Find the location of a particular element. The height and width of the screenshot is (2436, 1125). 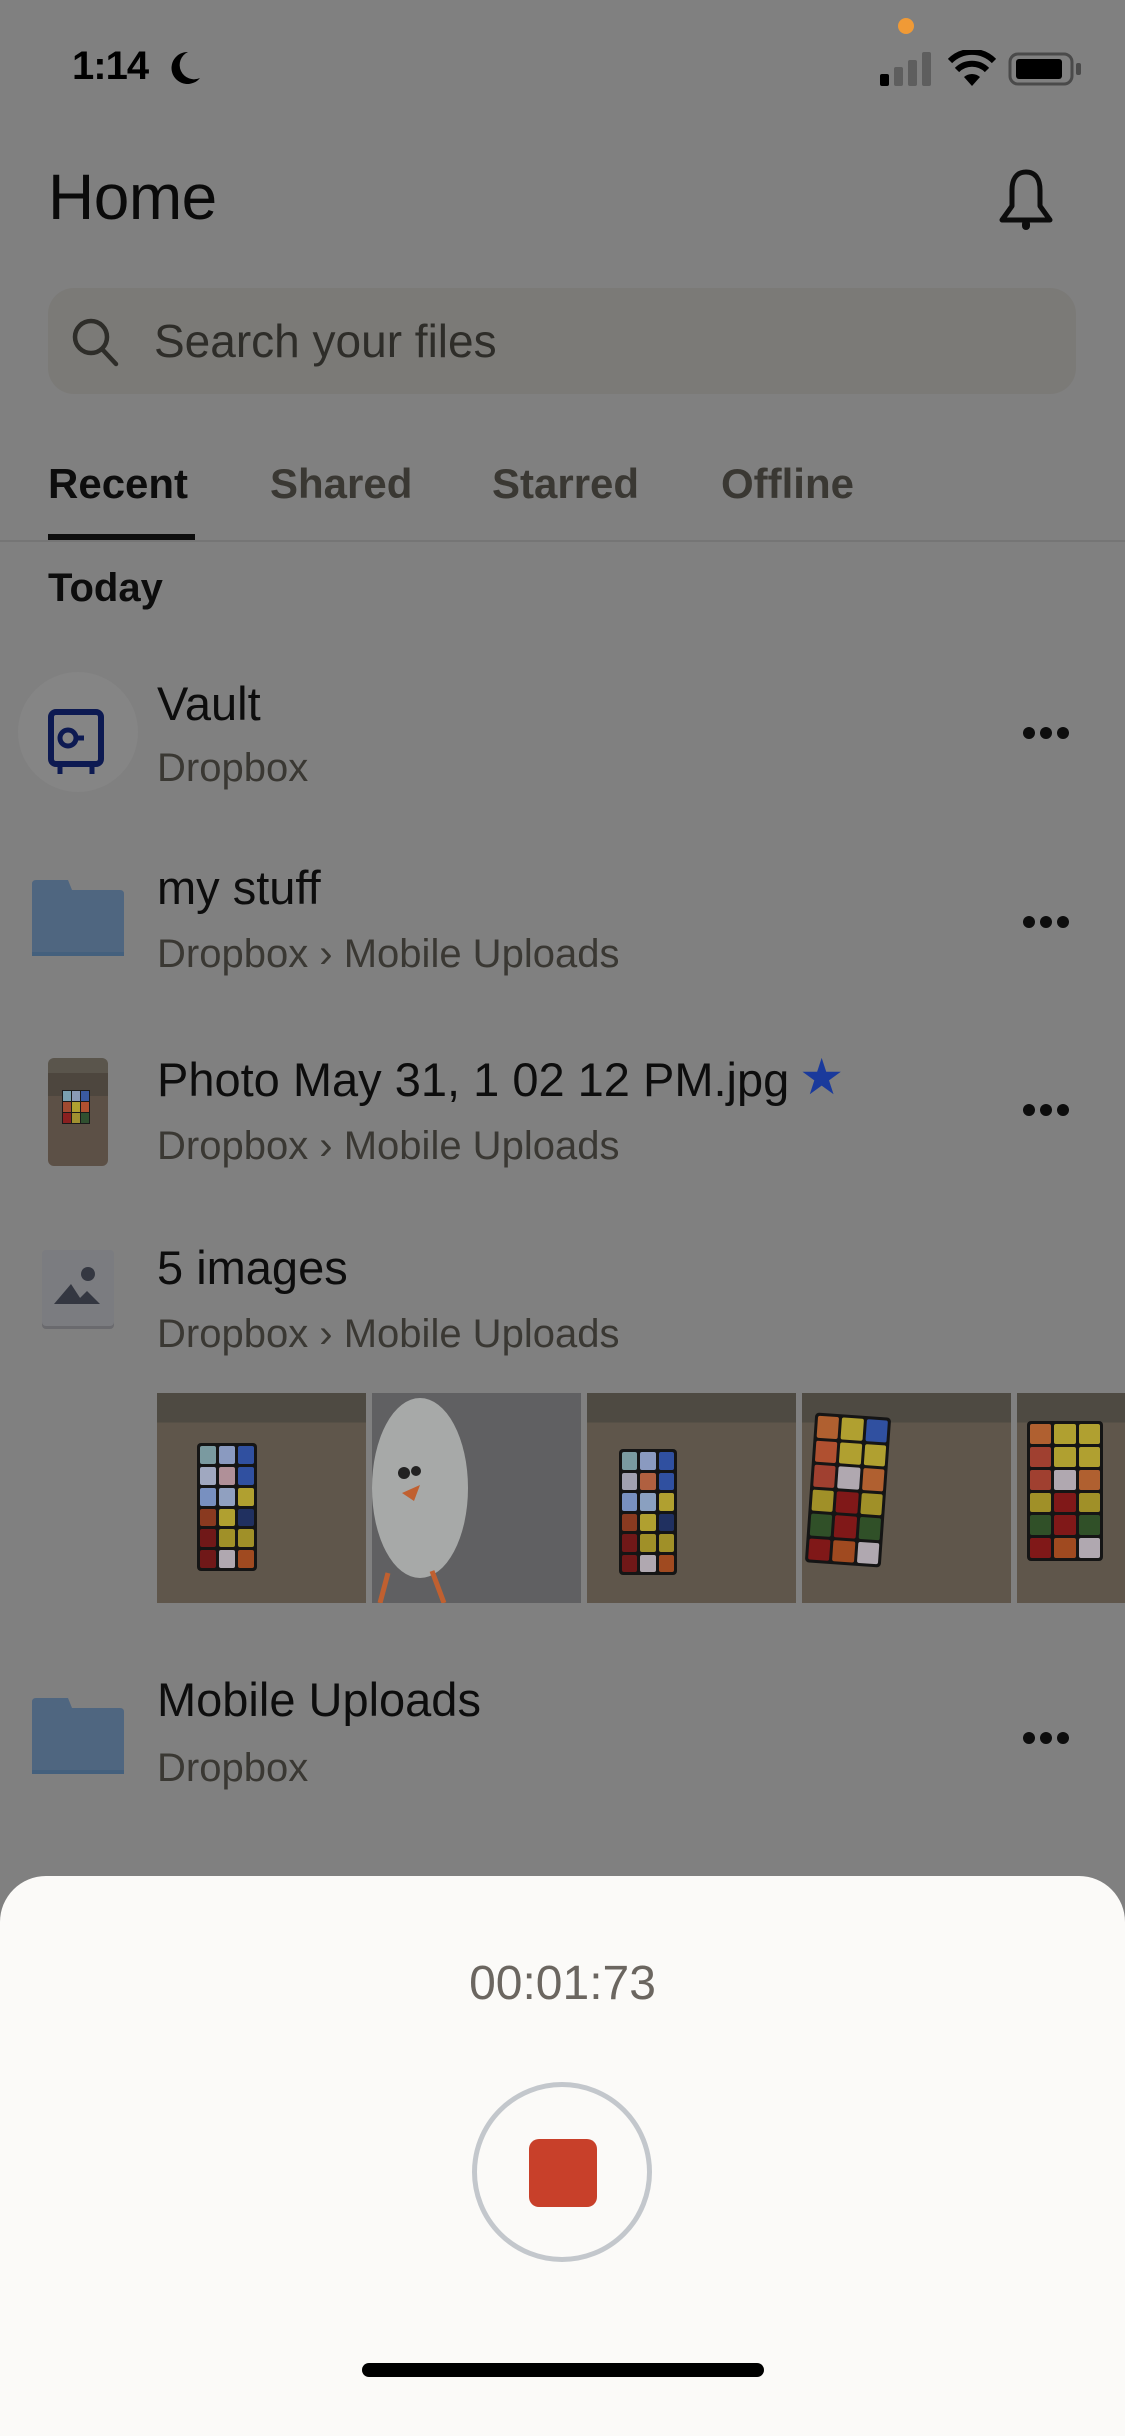

stop-recording-button is located at coordinates (562, 2172).